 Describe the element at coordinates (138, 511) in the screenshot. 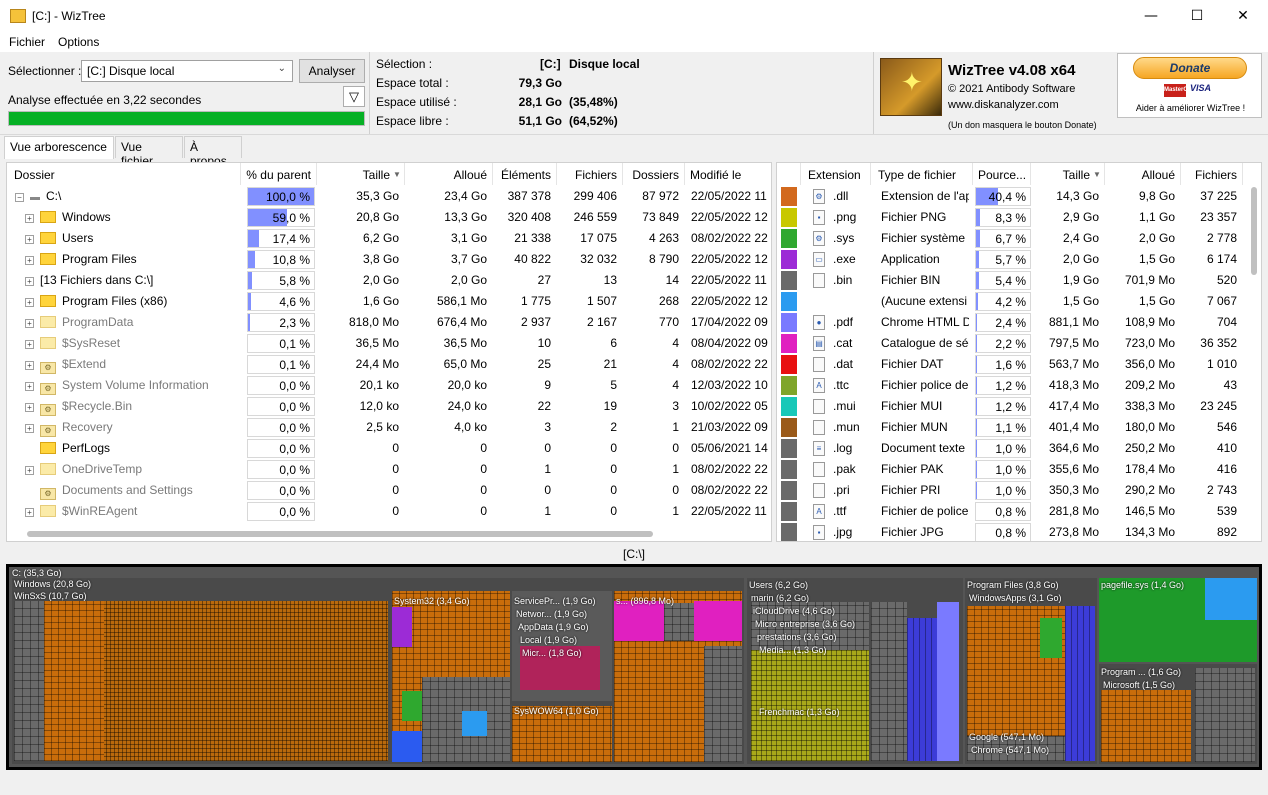

I see `folder-name-cell: + $WinREAgent` at that location.